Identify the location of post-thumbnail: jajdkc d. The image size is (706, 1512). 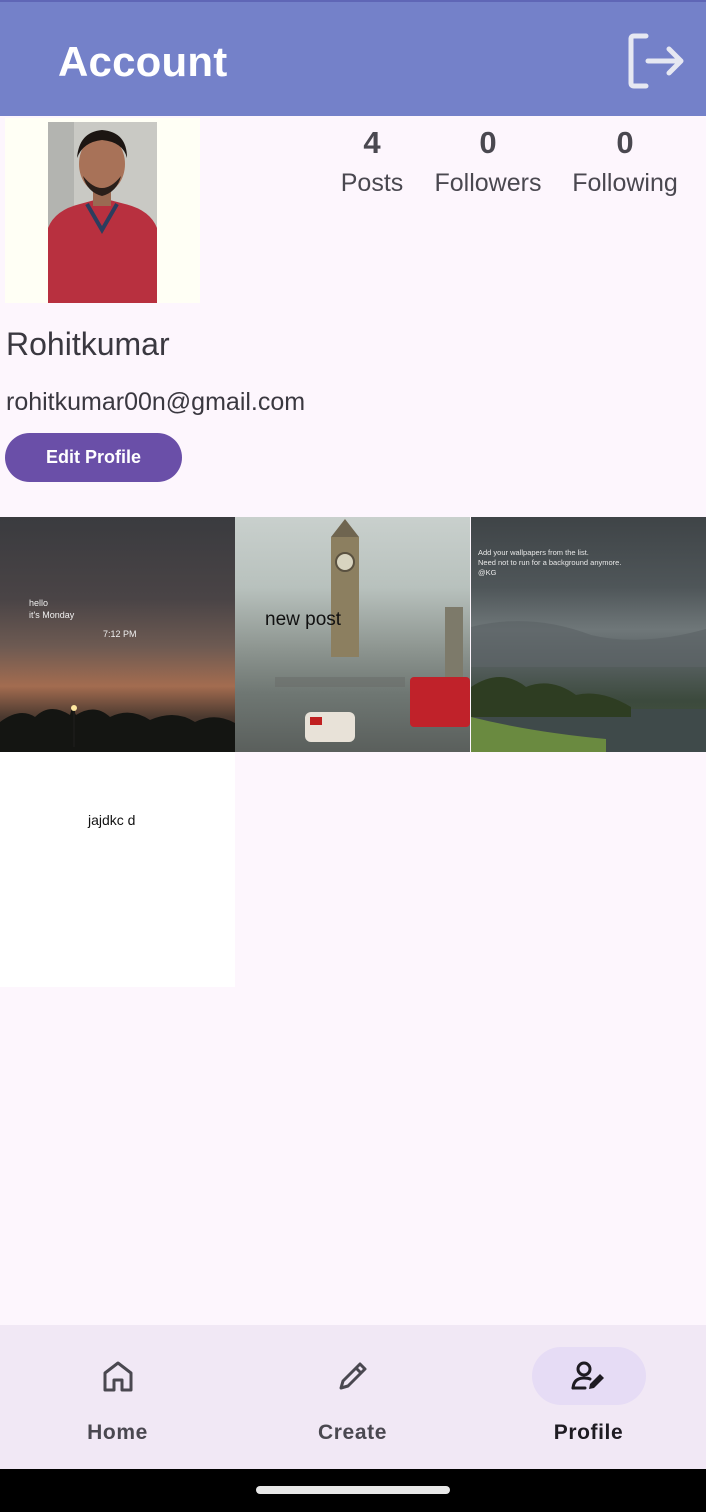
(117, 869).